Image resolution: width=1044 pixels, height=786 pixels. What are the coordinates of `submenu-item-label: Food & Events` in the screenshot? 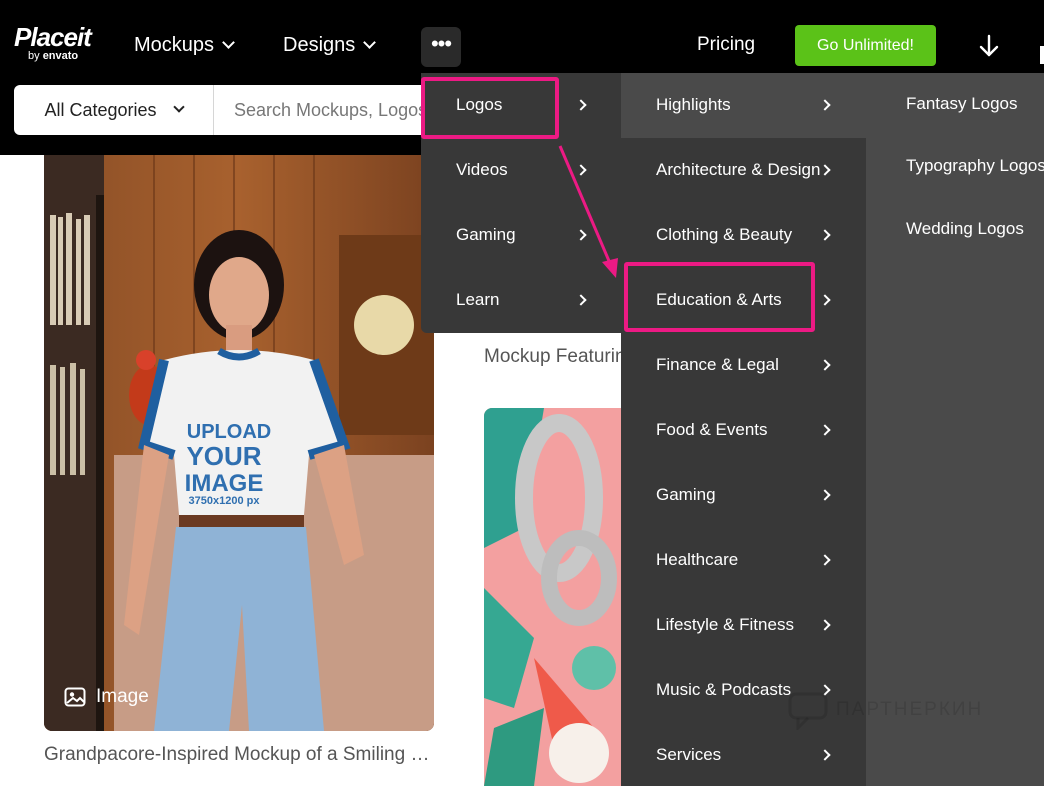 It's located at (712, 429).